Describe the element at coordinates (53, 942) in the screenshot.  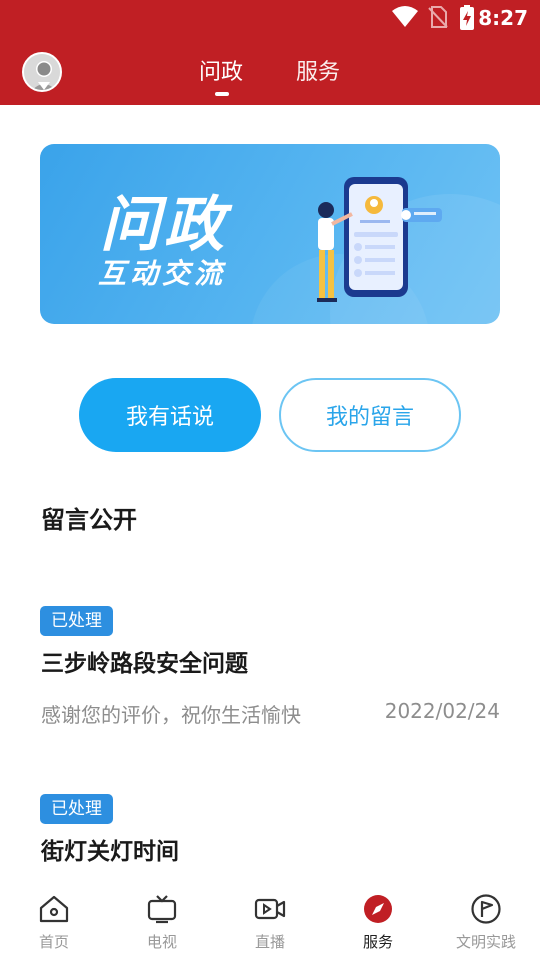
I see `nav-label: 首页` at that location.